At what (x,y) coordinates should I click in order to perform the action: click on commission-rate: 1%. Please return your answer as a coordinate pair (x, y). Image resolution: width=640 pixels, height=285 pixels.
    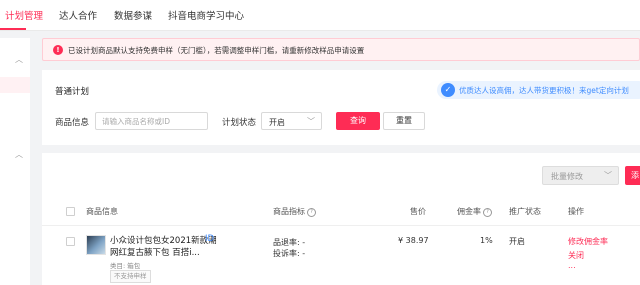
    Looking at the image, I should click on (486, 240).